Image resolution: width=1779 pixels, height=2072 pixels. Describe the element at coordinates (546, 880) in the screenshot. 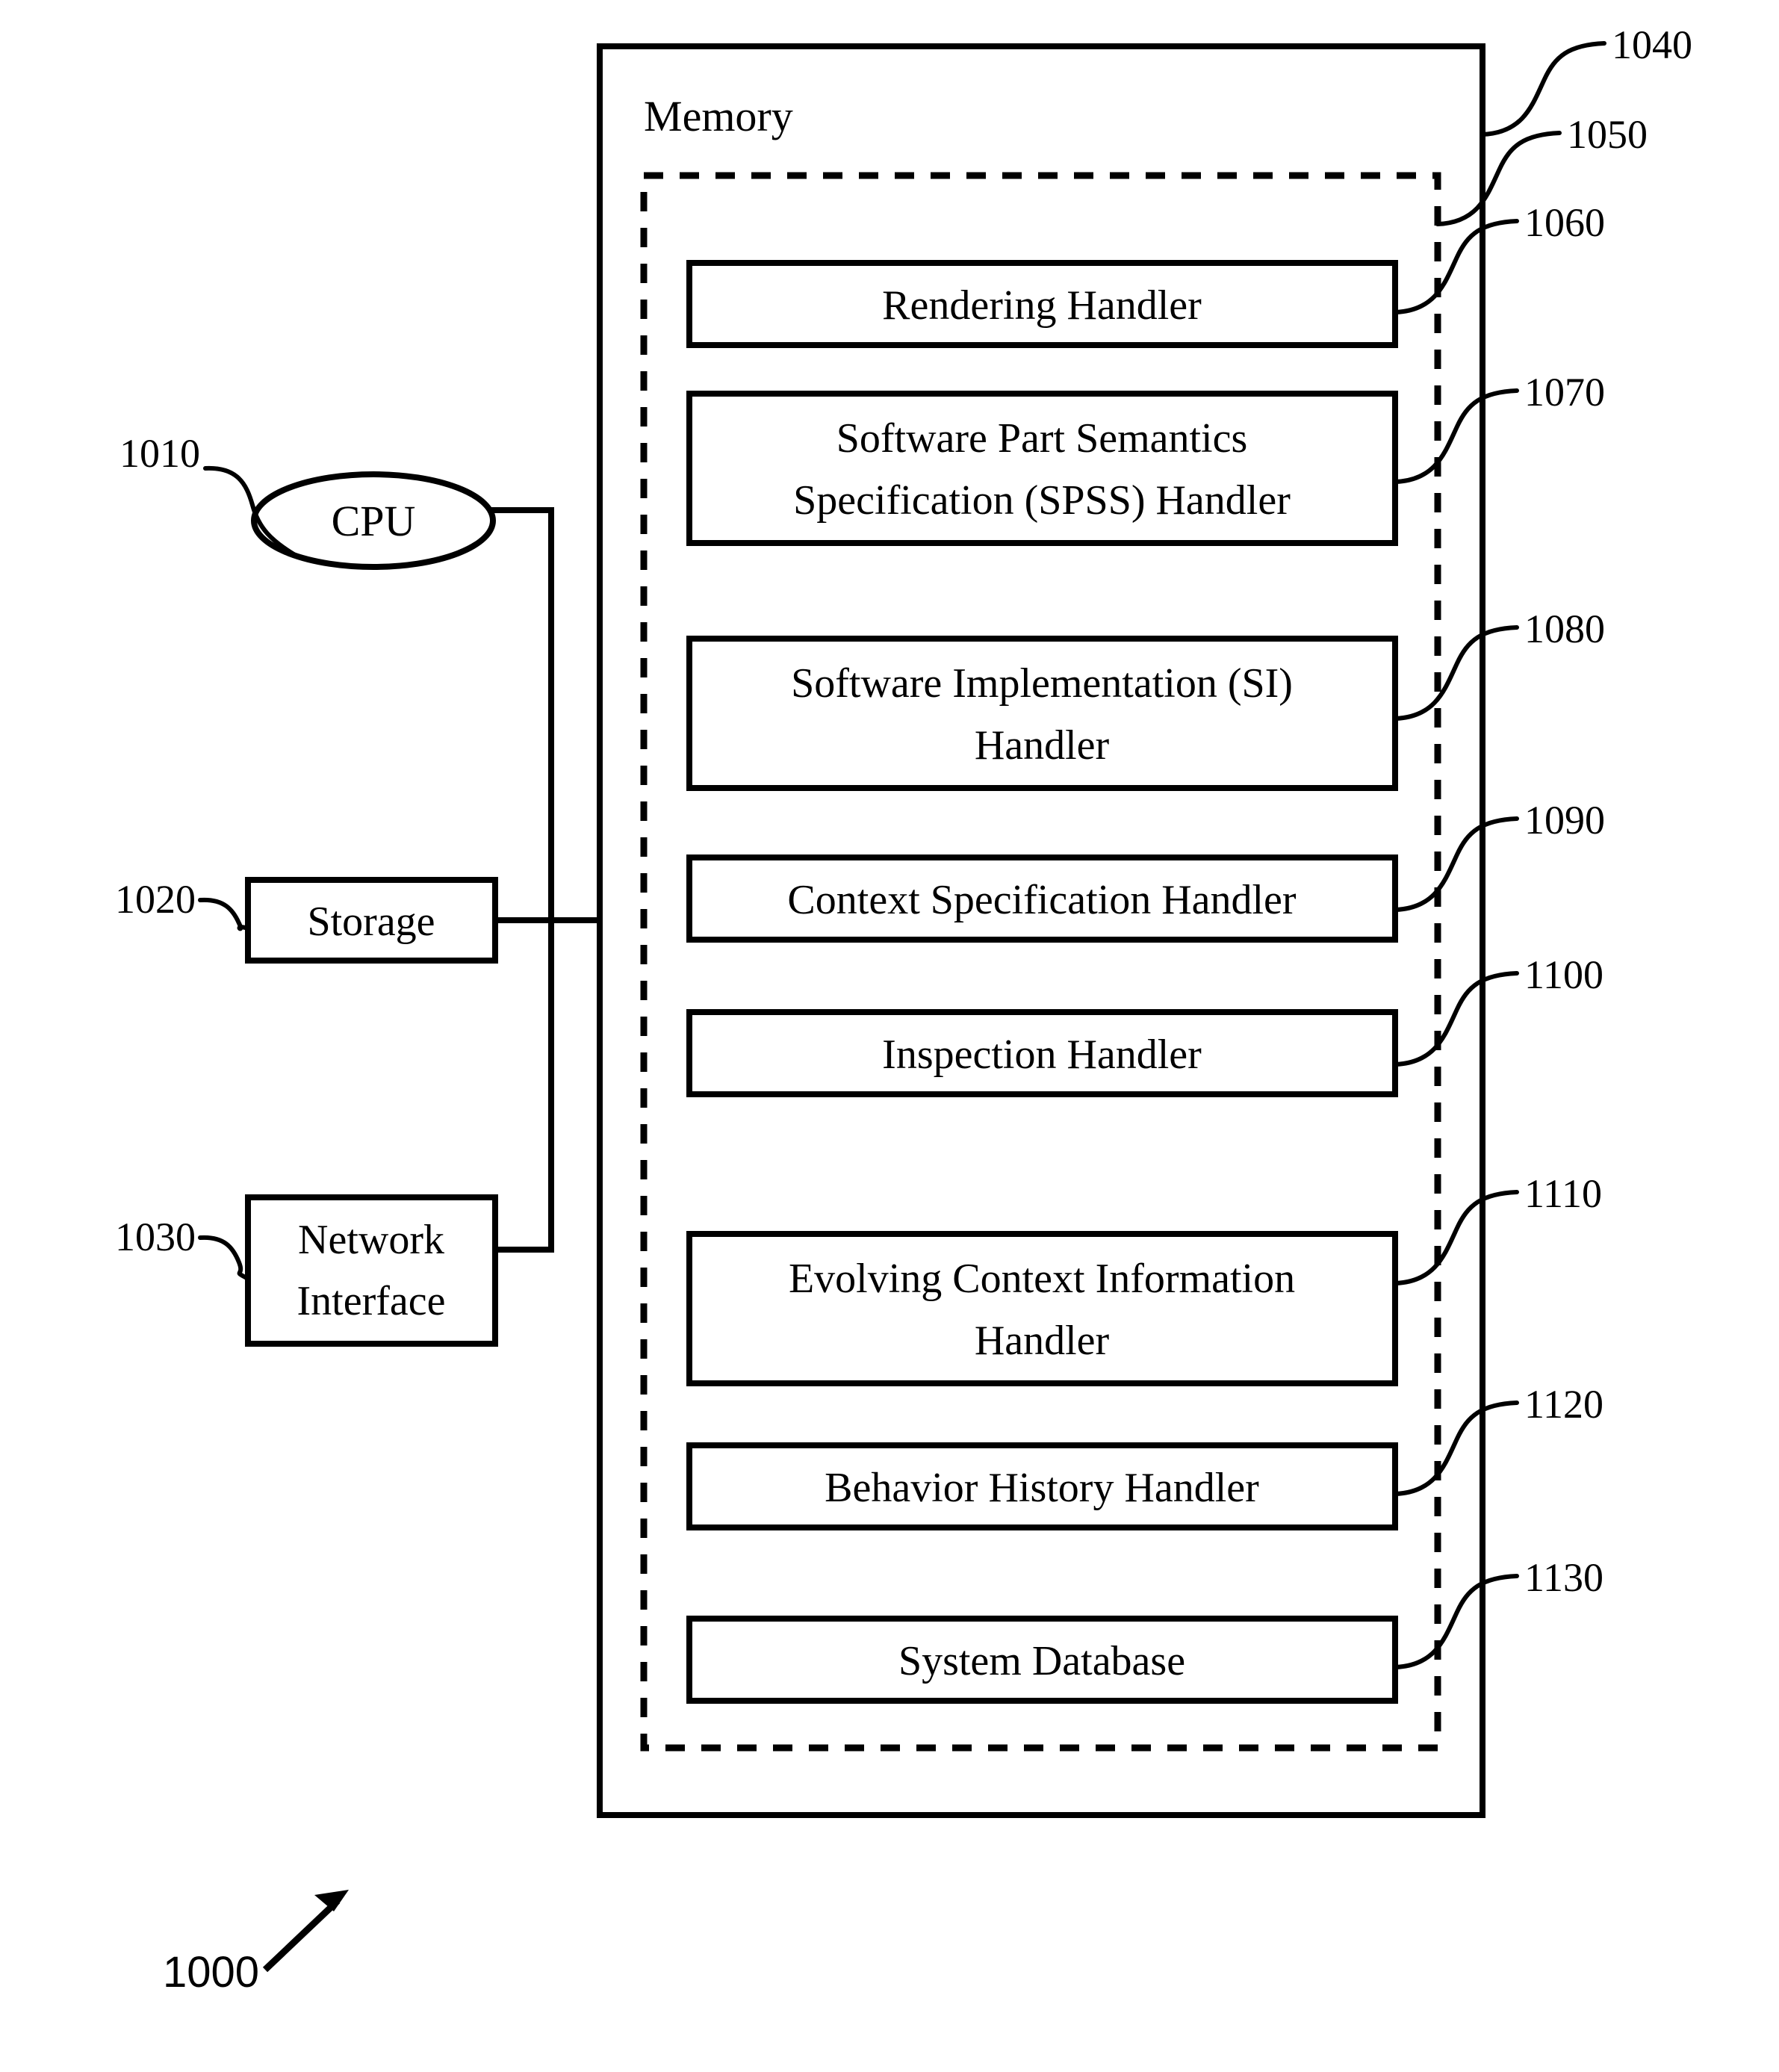

I see `system-bus` at that location.